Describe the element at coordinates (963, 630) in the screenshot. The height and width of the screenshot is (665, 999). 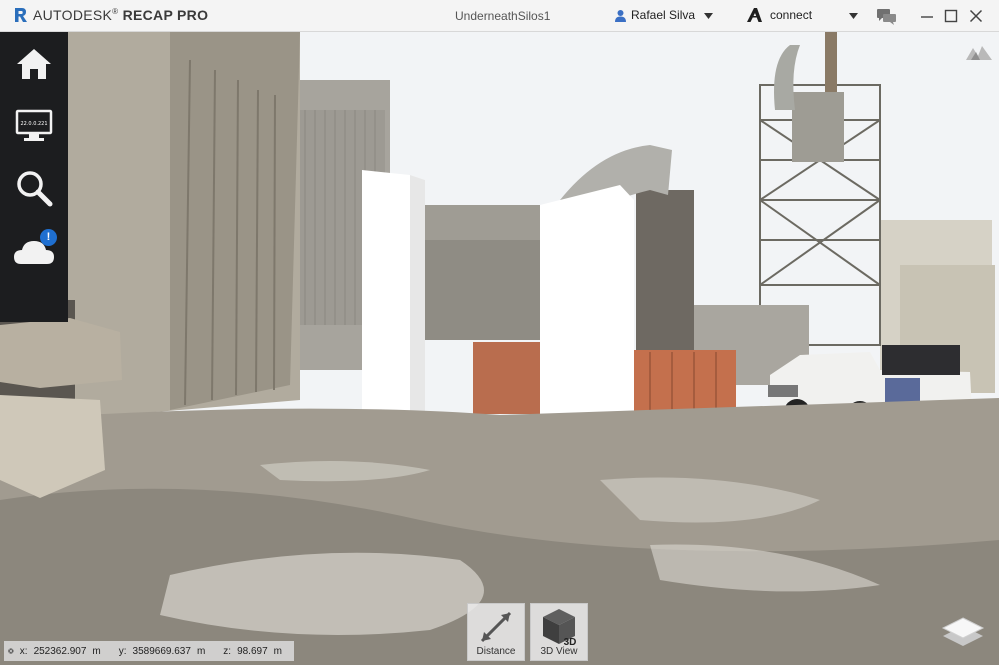
I see `layers-icon` at that location.